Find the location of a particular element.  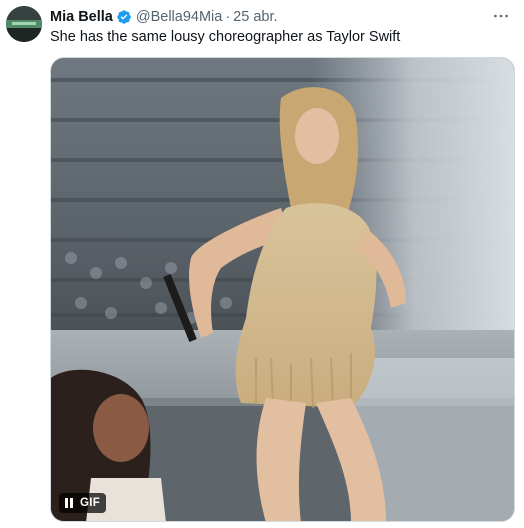

author-name: Mia Bella is located at coordinates (81, 17).